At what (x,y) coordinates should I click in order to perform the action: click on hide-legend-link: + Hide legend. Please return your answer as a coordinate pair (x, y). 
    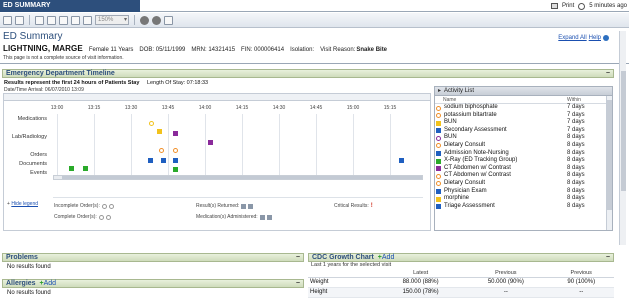
    Looking at the image, I should click on (22, 204).